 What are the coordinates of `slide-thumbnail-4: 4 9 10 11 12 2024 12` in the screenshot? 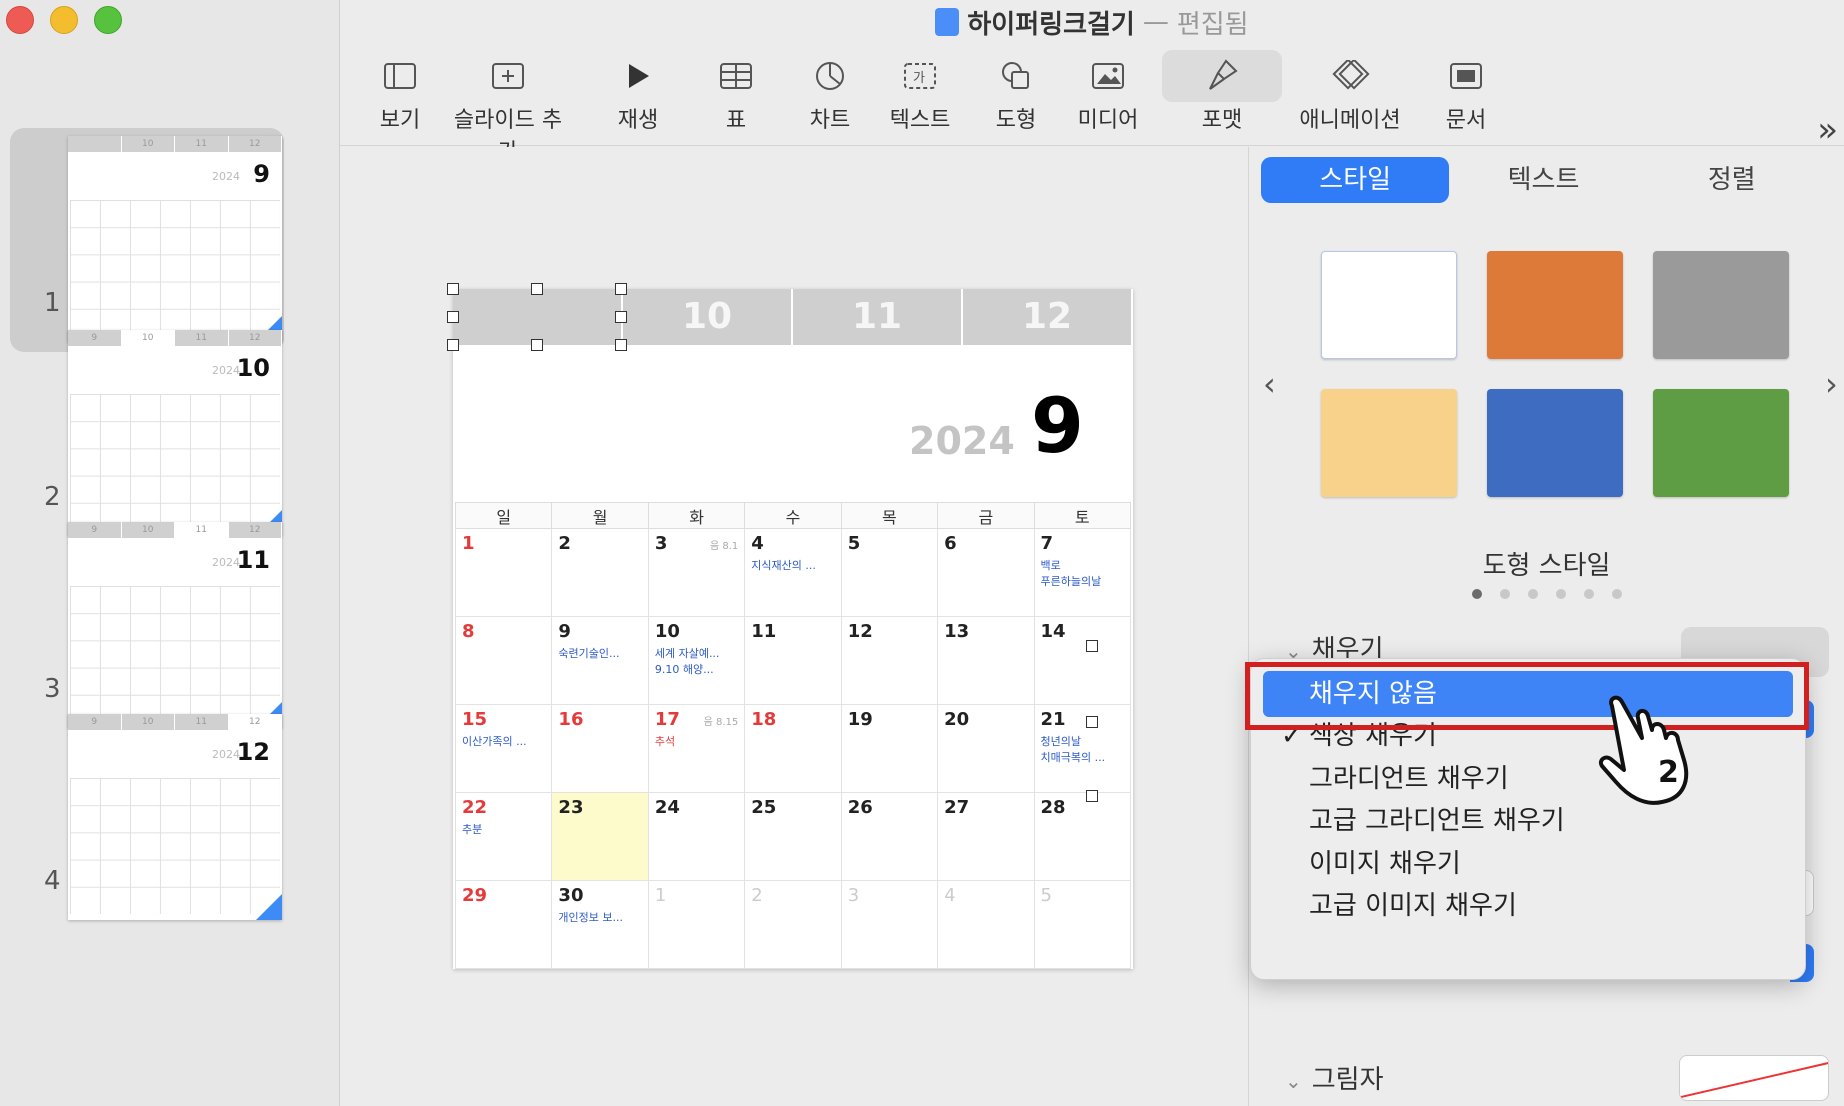 It's located at (147, 818).